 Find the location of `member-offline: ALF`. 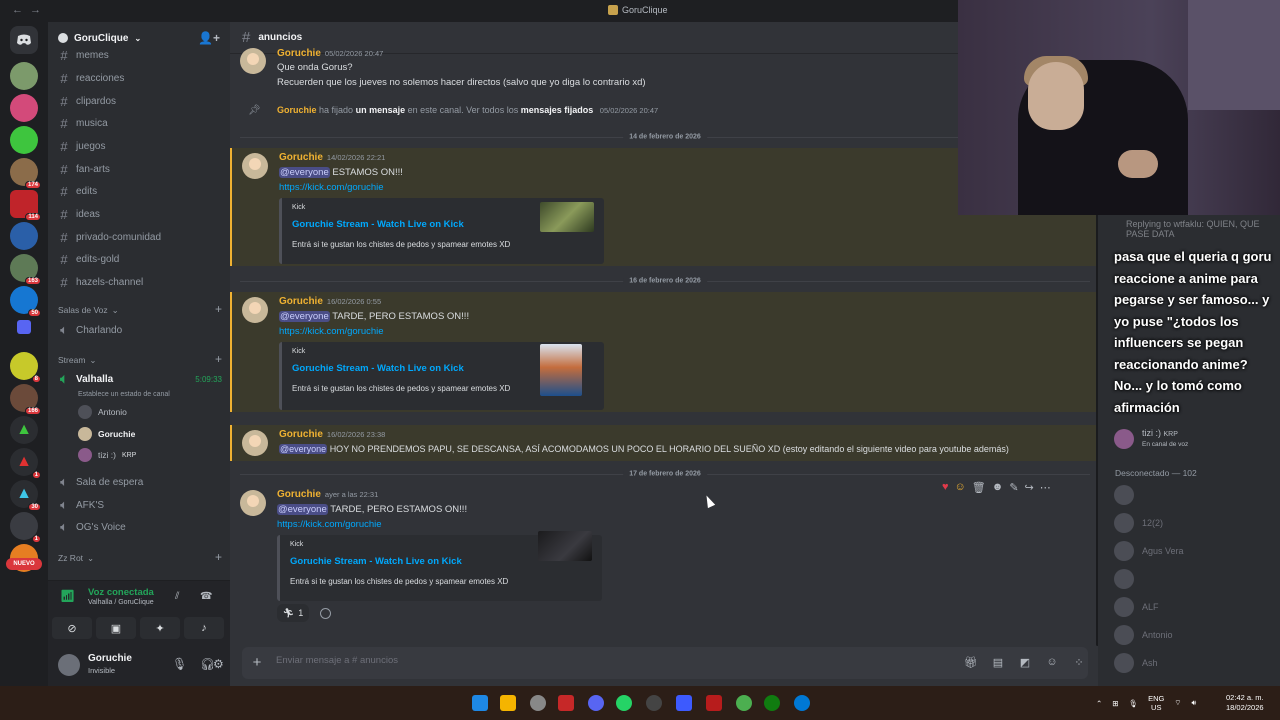

member-offline: ALF is located at coordinates (1136, 607).